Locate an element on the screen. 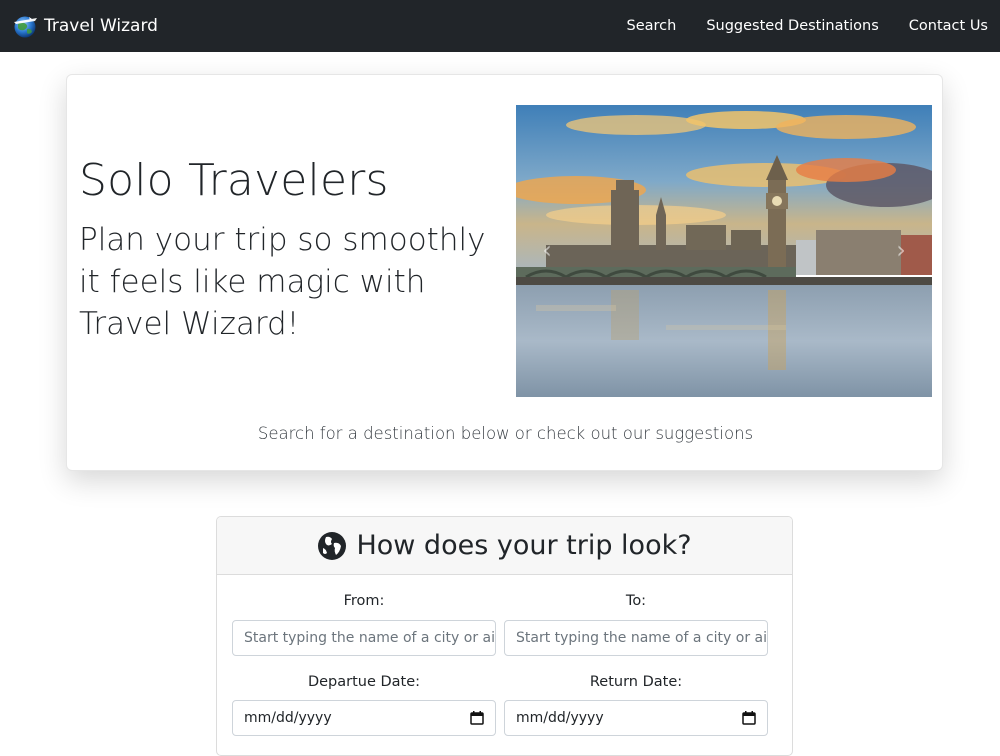 Image resolution: width=1000 pixels, height=756 pixels. chevron-right-icon: › is located at coordinates (901, 250).